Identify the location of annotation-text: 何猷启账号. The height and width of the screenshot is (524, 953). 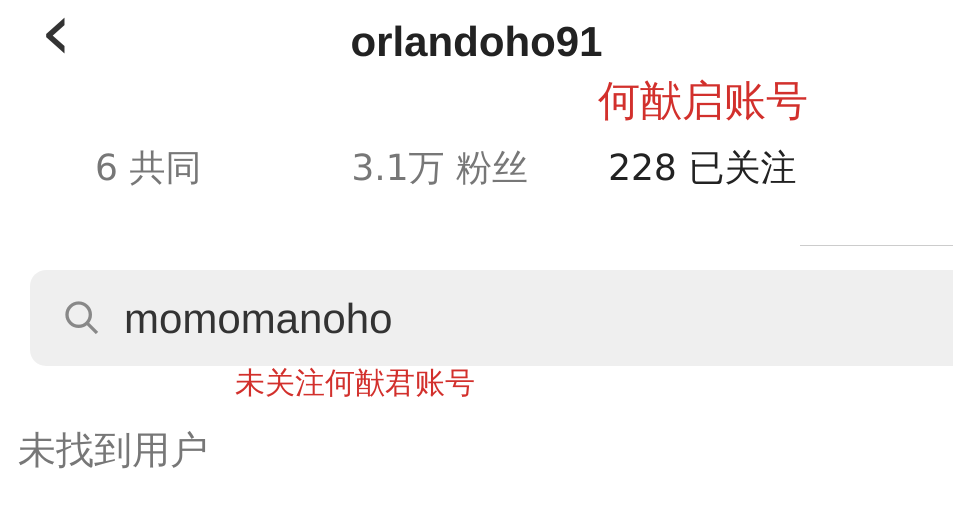
(703, 103).